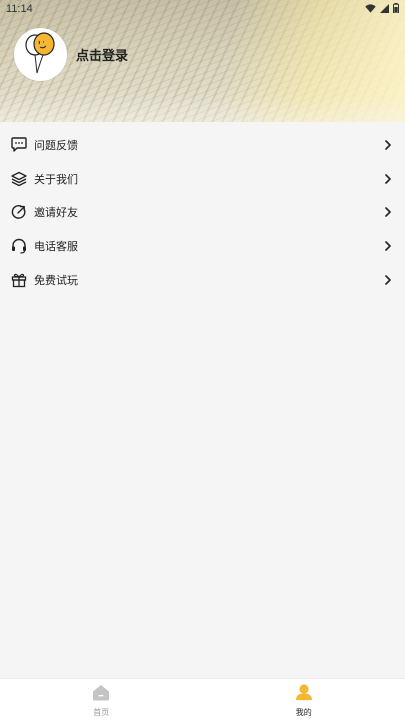  What do you see at coordinates (56, 179) in the screenshot?
I see `menu-item-label: 关于我们` at bounding box center [56, 179].